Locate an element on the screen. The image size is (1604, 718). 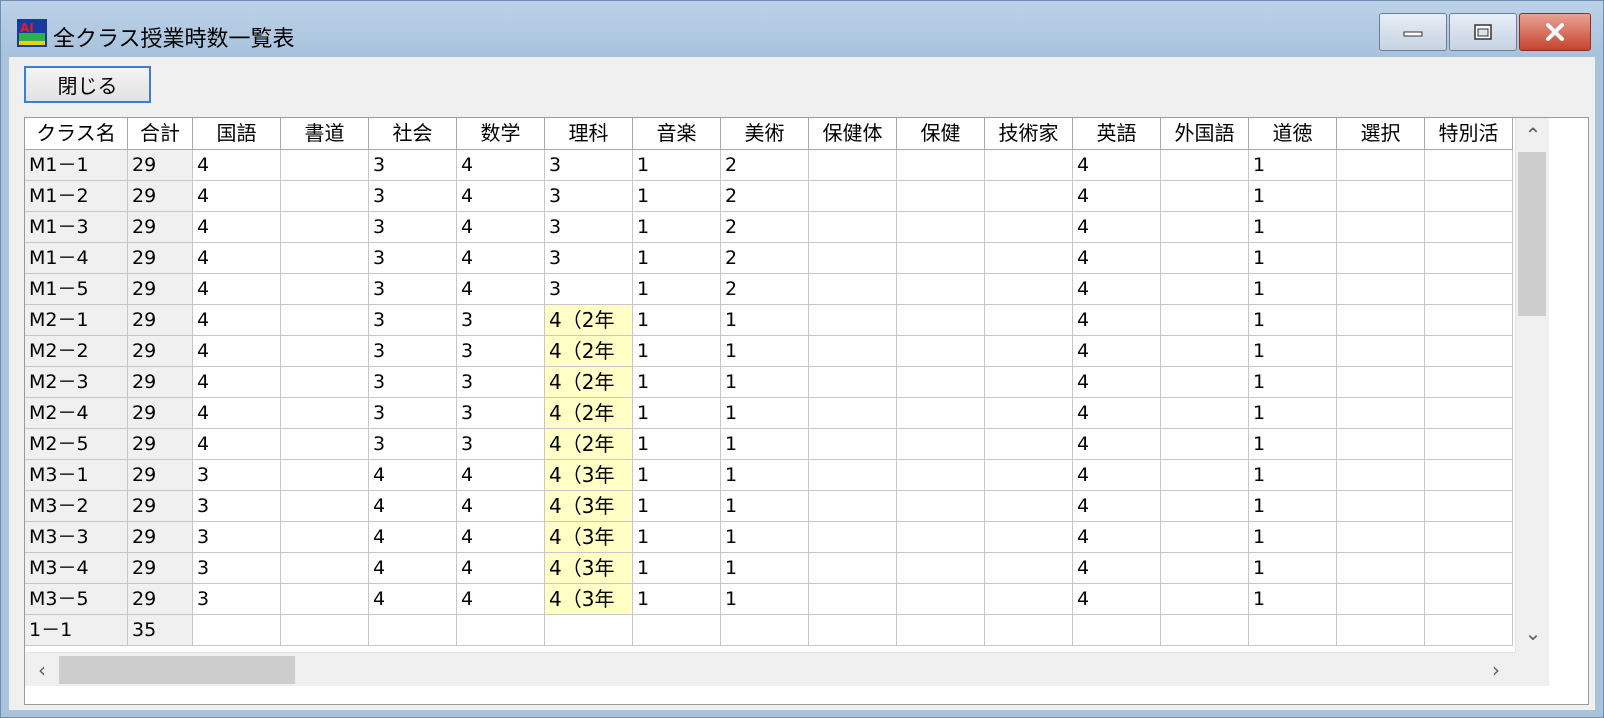
row-header-cell: M2－5 is located at coordinates (76, 444).